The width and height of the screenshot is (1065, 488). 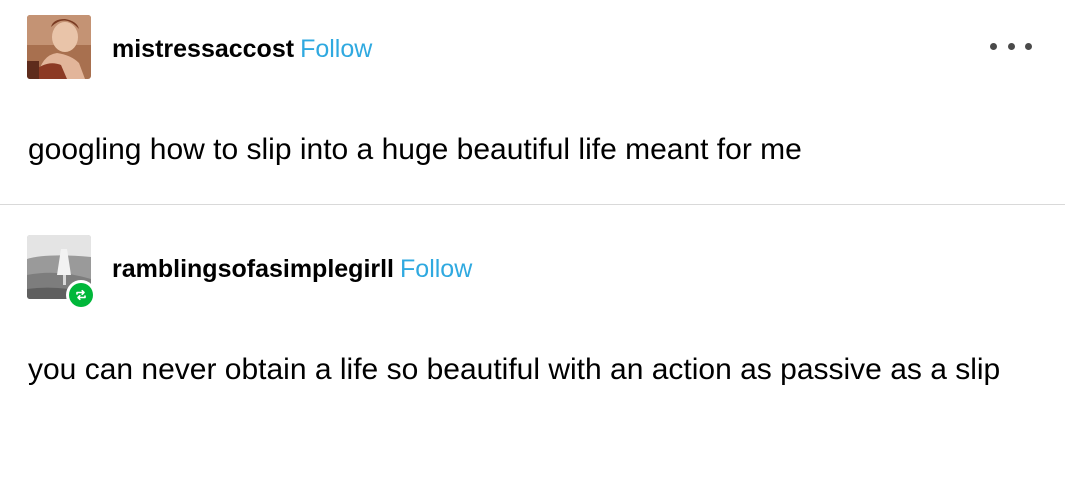 I want to click on more-options-icon, so click(x=1011, y=46).